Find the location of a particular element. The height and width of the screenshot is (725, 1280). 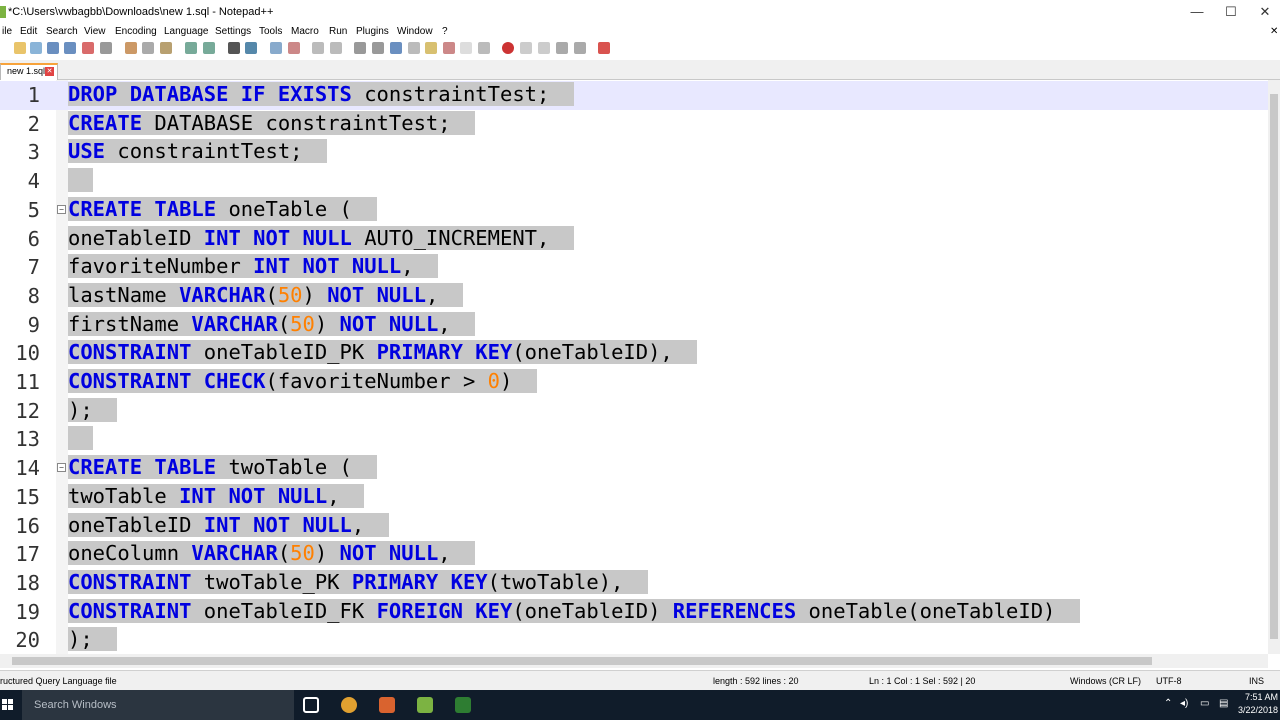

menu-edit: Edit is located at coordinates (28, 31).